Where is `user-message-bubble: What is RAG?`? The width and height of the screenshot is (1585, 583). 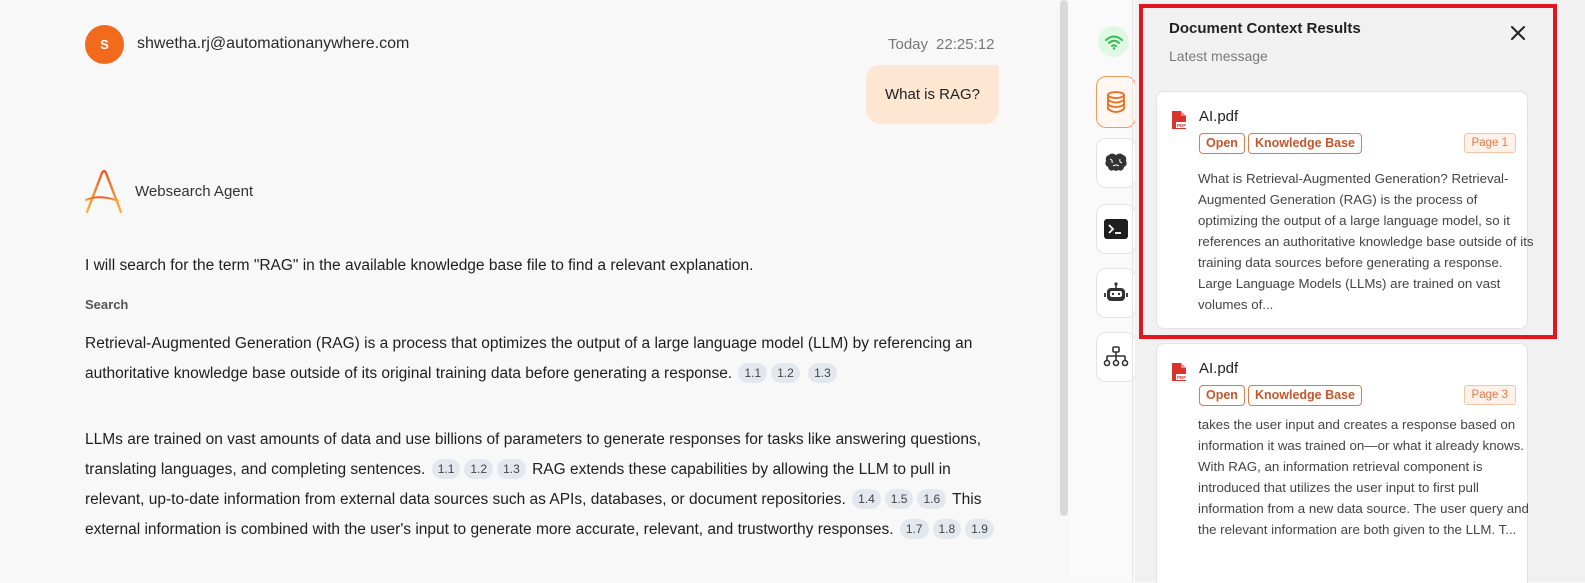
user-message-bubble: What is RAG? is located at coordinates (932, 94).